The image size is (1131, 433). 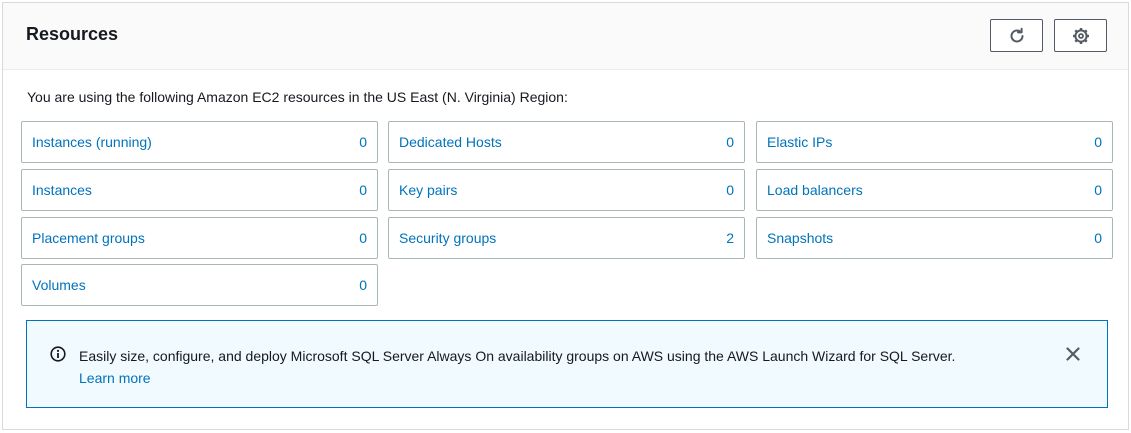 I want to click on close-icon, so click(x=1073, y=354).